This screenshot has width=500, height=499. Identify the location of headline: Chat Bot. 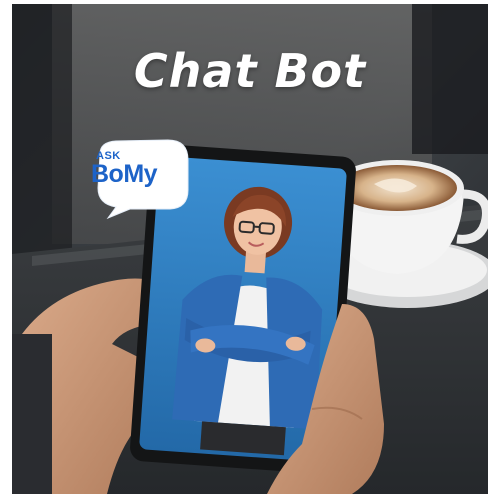
(250, 71).